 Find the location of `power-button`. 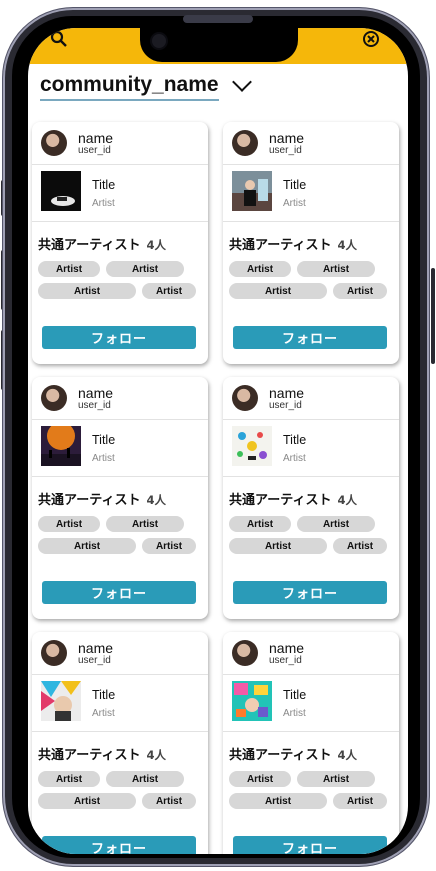

power-button is located at coordinates (433, 316).